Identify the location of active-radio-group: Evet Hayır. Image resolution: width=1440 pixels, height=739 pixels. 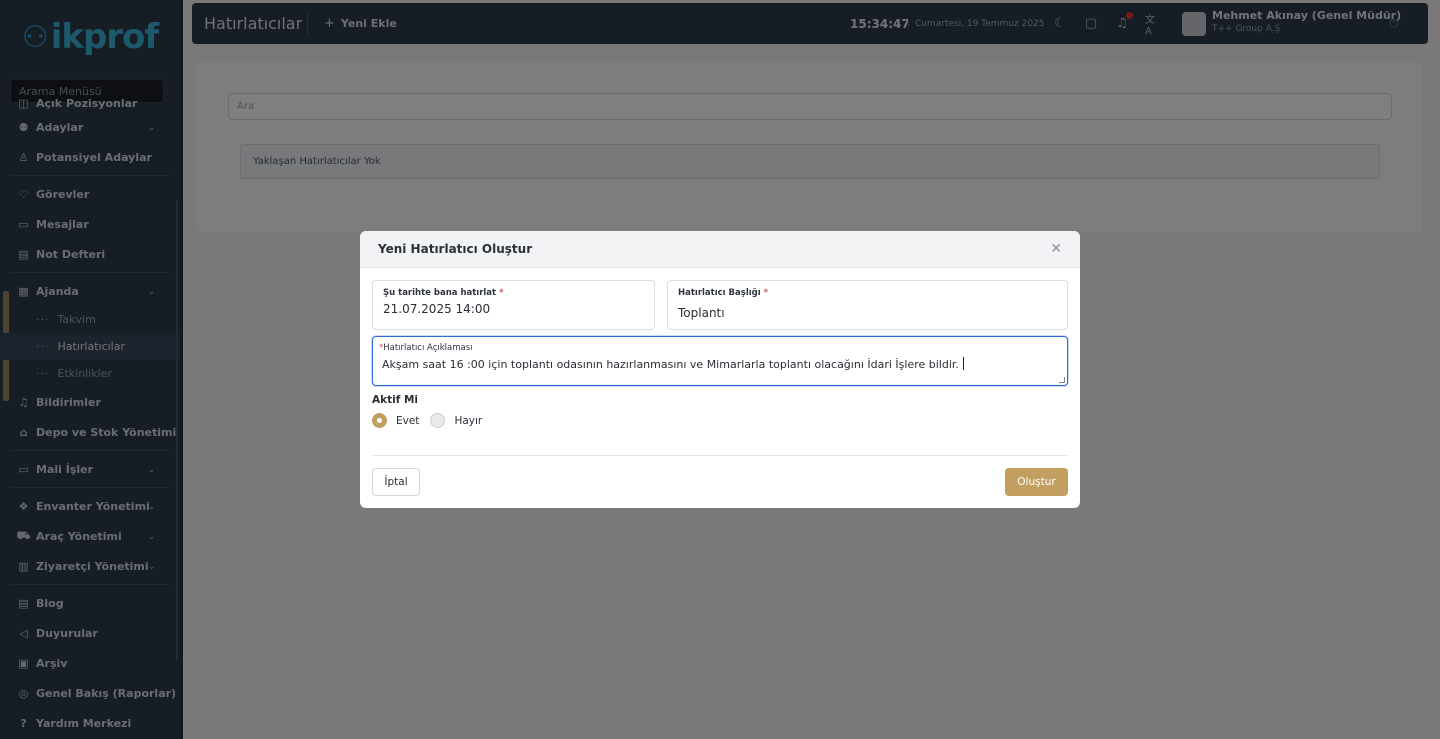
(432, 420).